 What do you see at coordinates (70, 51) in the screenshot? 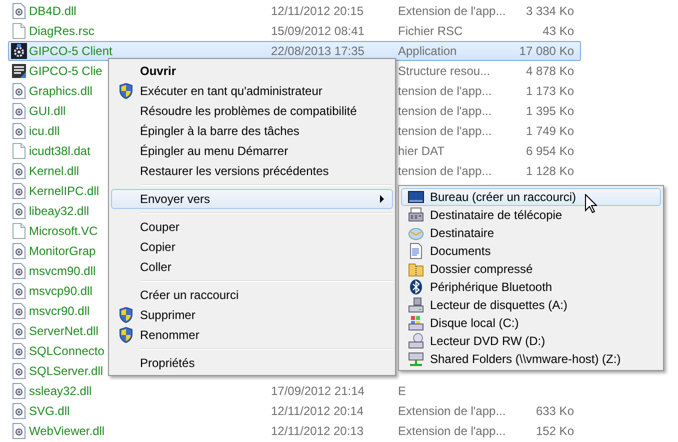
I see `file-name: GIPCO-5 Client` at bounding box center [70, 51].